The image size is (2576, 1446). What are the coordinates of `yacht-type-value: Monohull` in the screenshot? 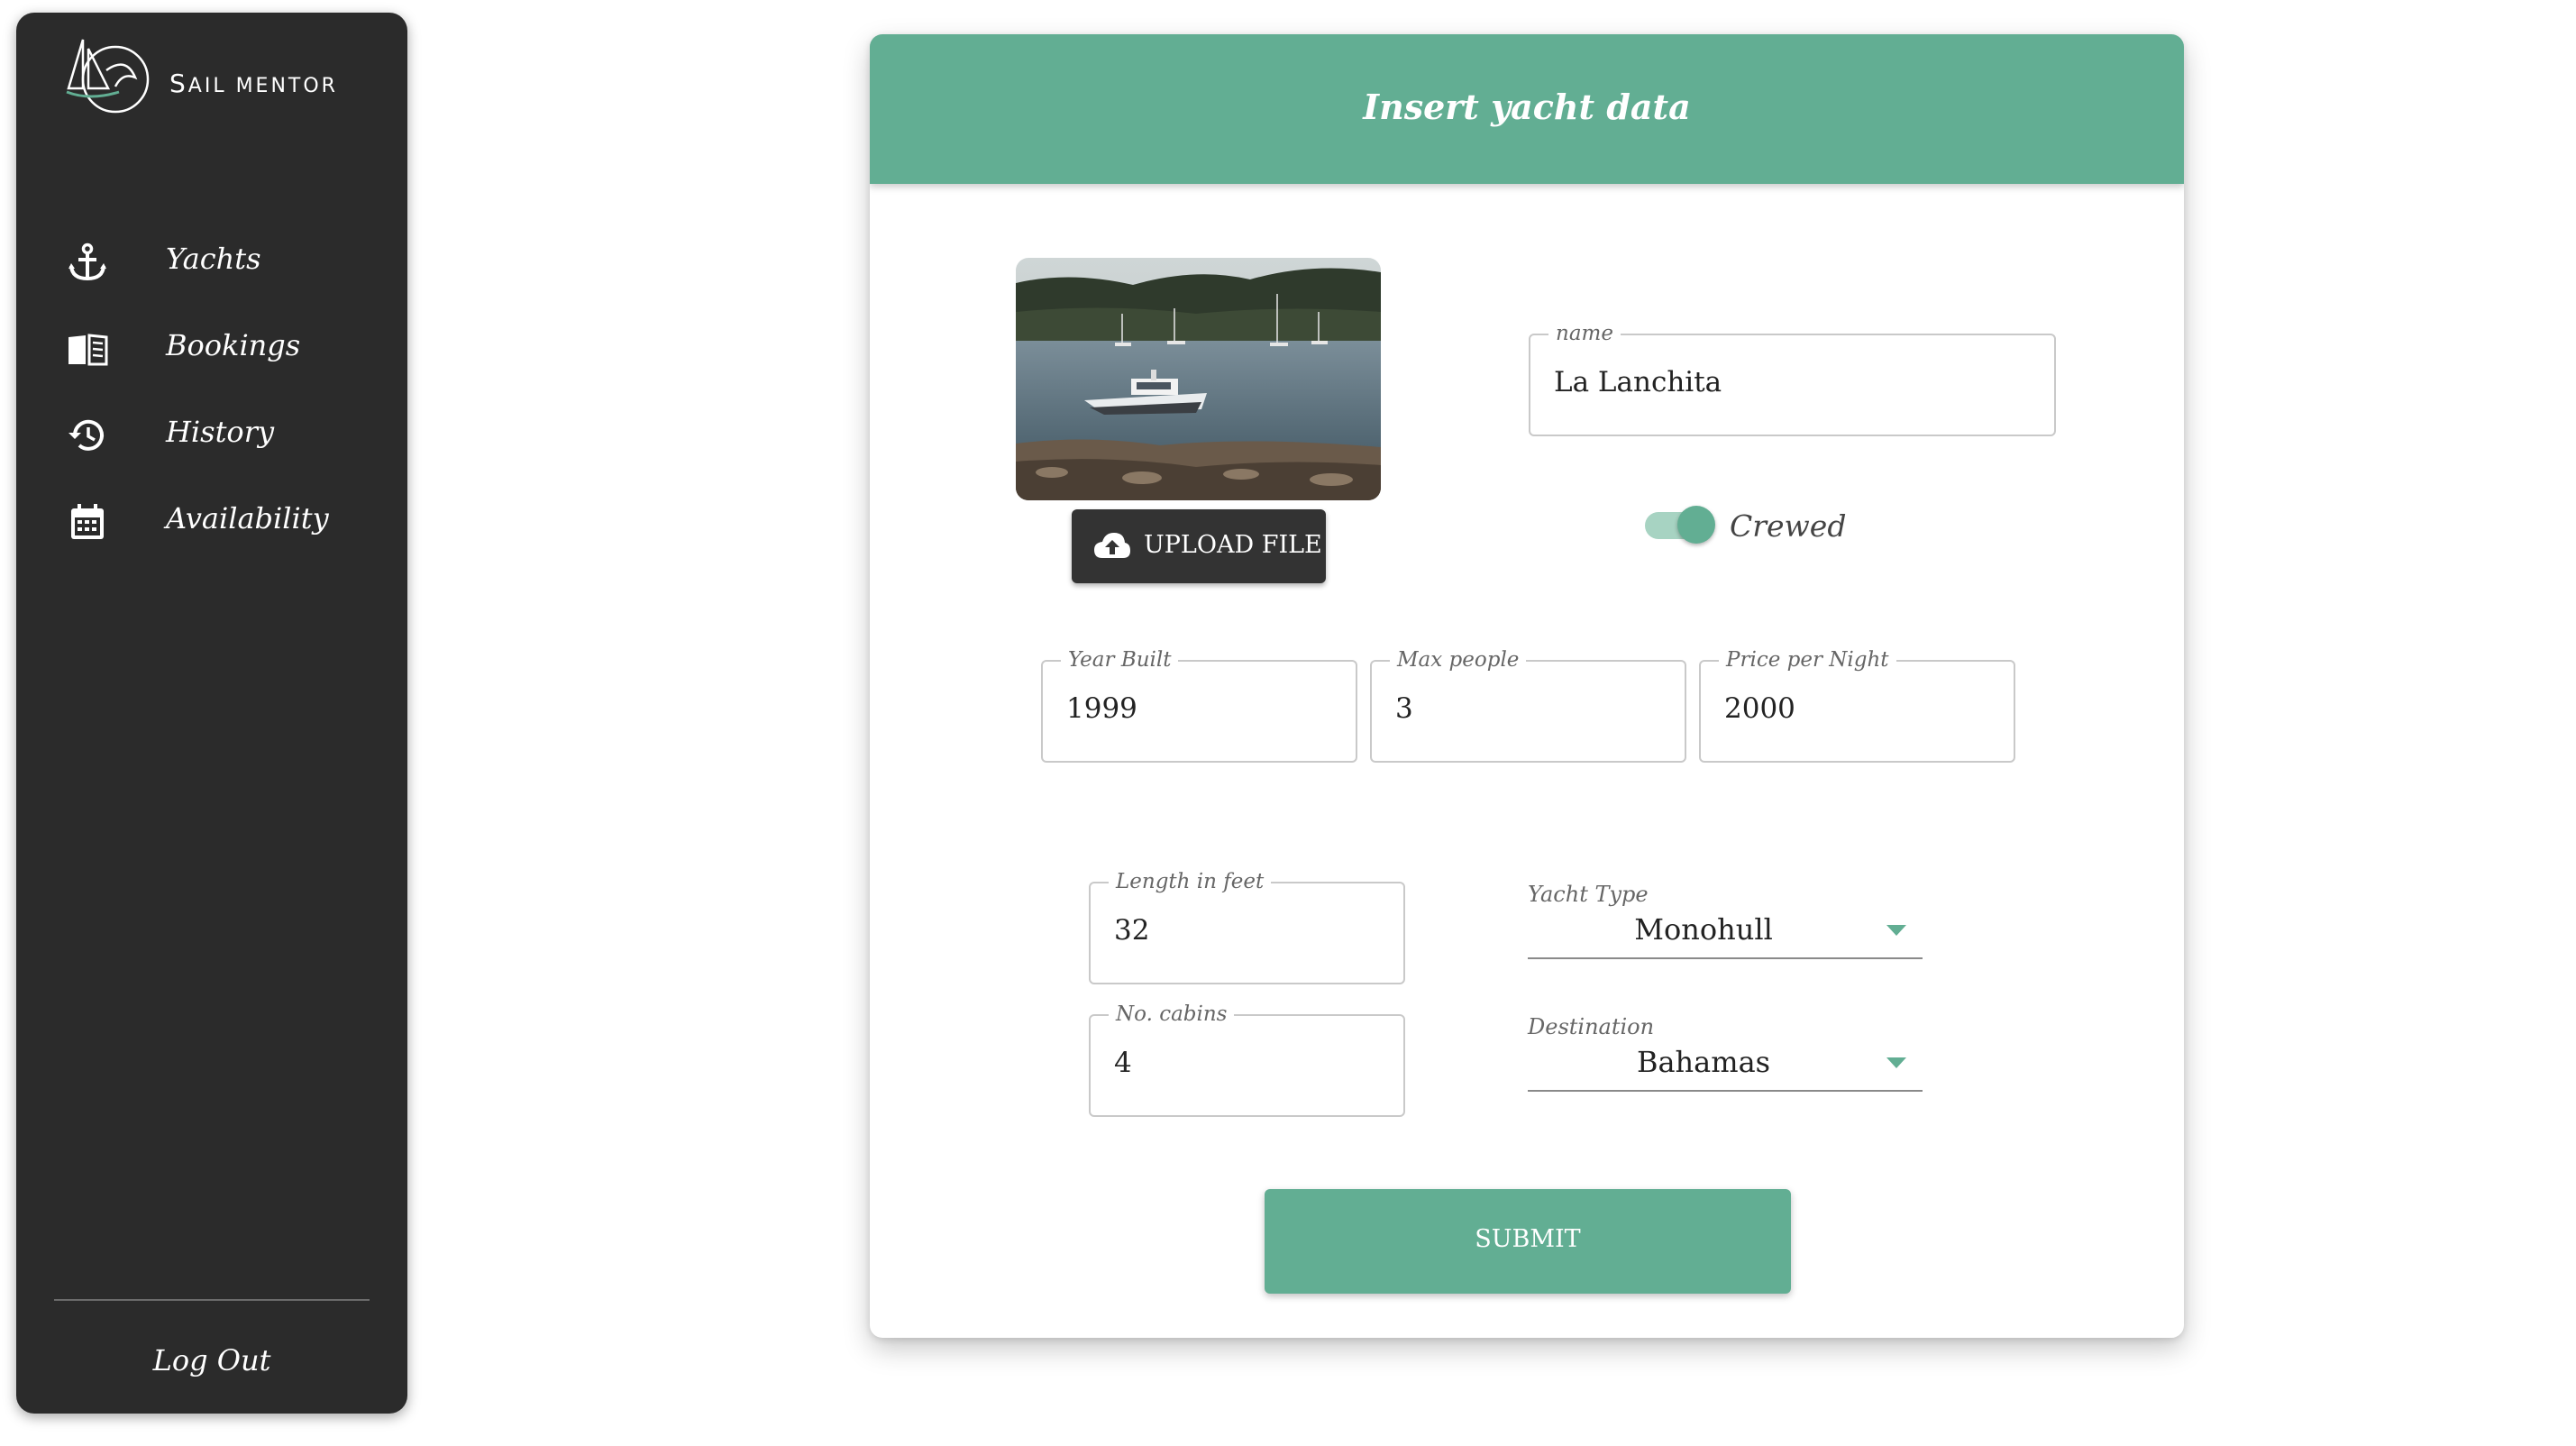 It's located at (1703, 929).